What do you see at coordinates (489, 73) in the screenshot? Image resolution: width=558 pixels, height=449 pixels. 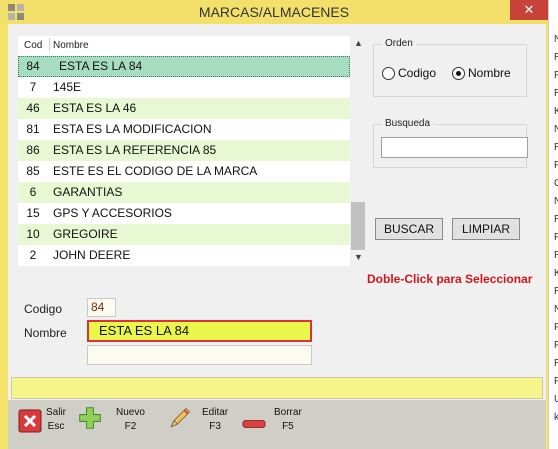 I see `radio-nombre-label: Nombre` at bounding box center [489, 73].